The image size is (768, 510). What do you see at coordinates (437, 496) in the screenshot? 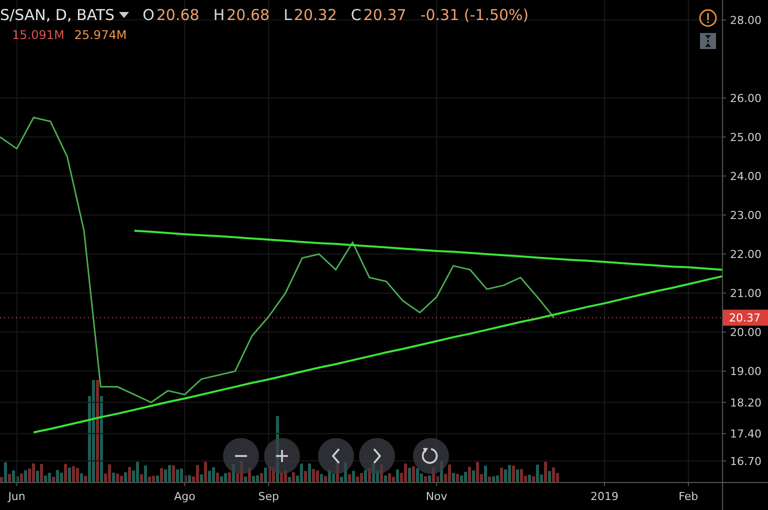
I see `time-axis-label: Nov` at bounding box center [437, 496].